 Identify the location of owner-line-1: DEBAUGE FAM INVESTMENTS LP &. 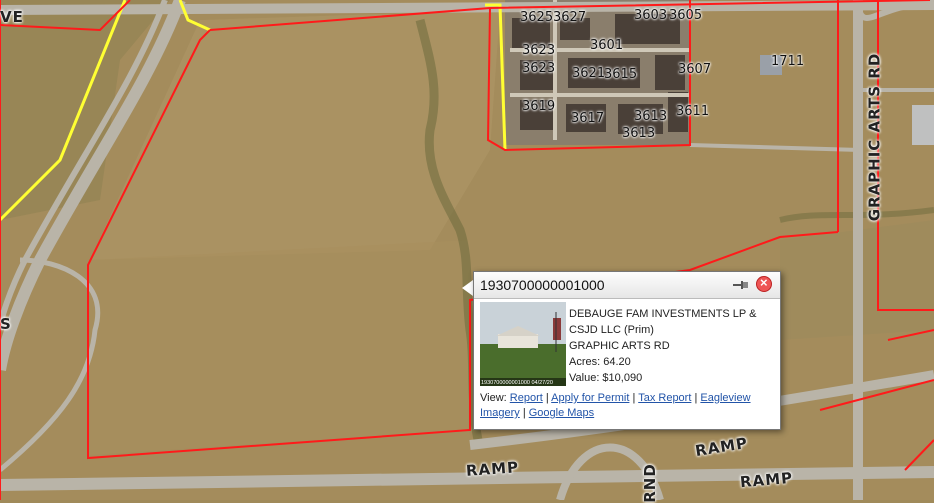
(663, 314).